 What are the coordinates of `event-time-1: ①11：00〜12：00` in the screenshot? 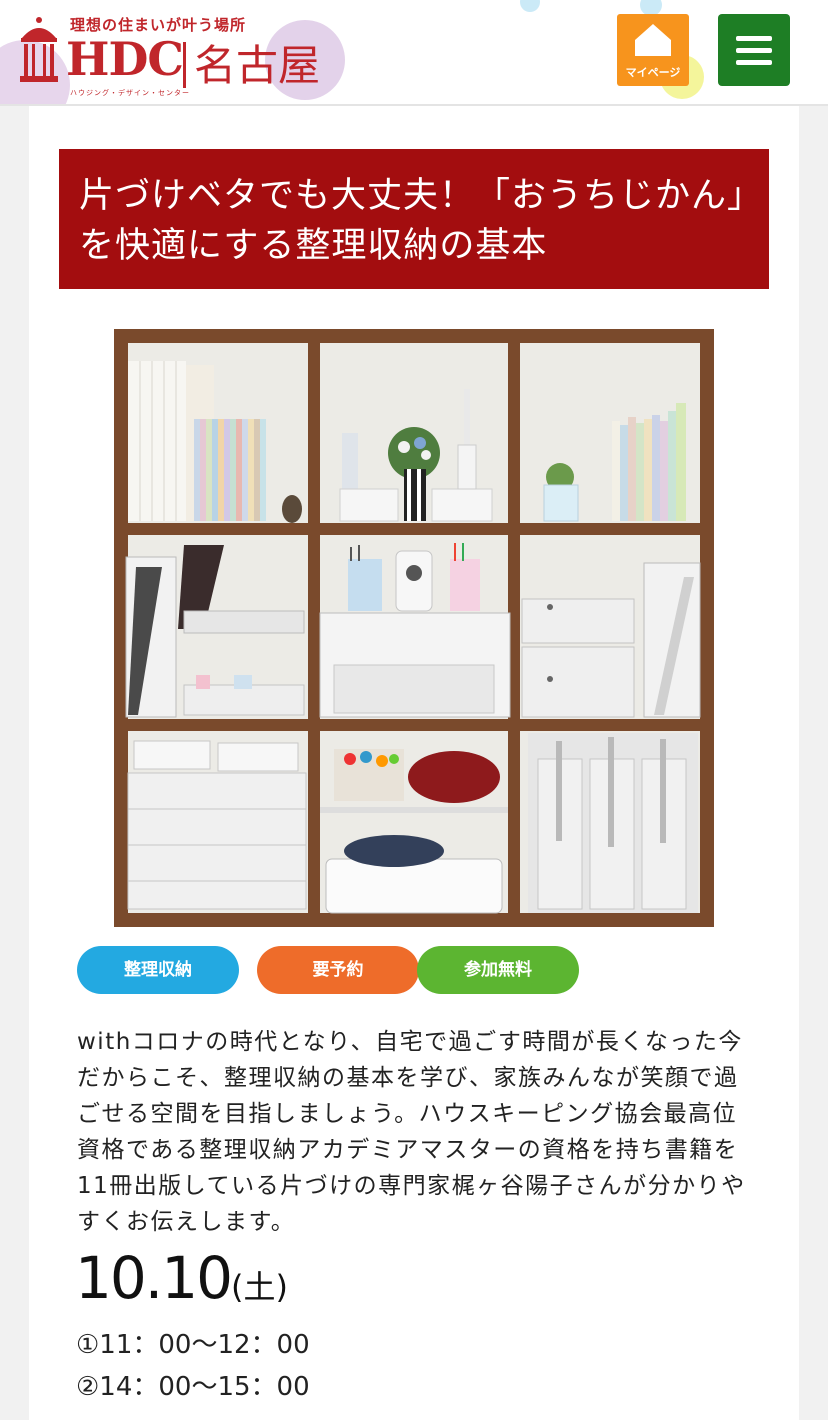 It's located at (193, 1345).